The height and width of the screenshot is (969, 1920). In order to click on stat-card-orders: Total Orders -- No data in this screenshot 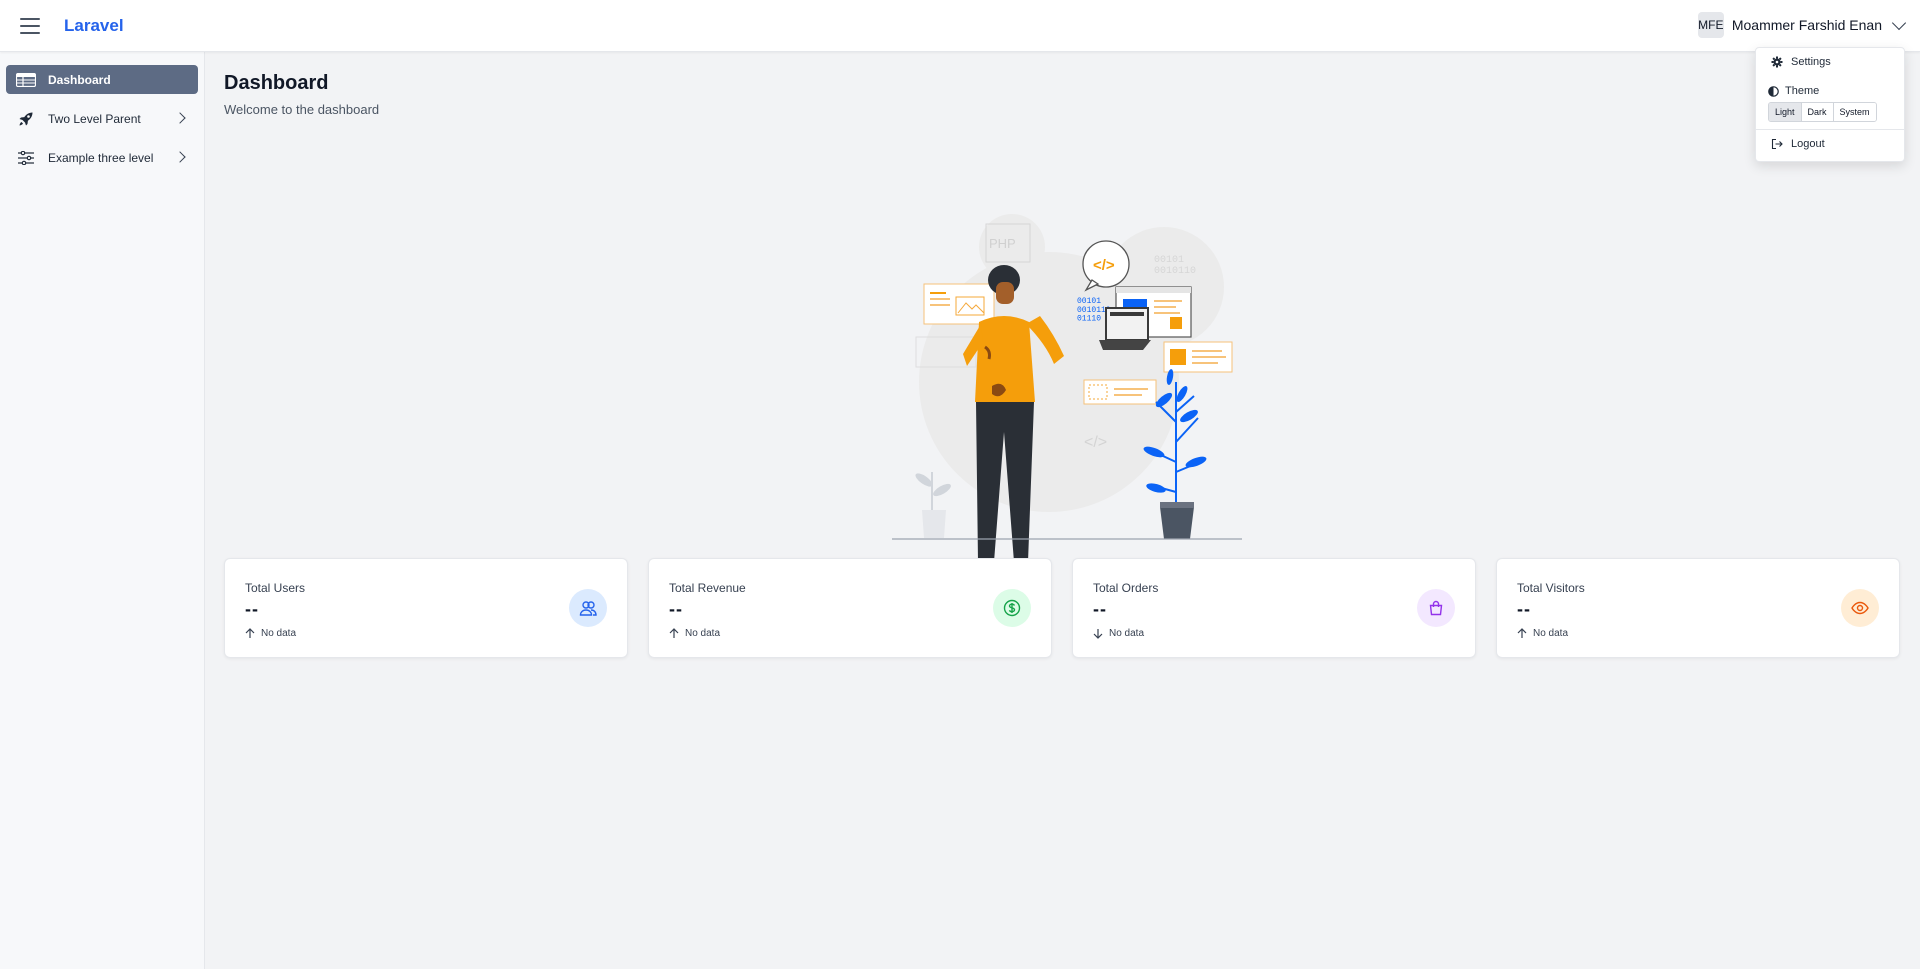, I will do `click(1274, 608)`.